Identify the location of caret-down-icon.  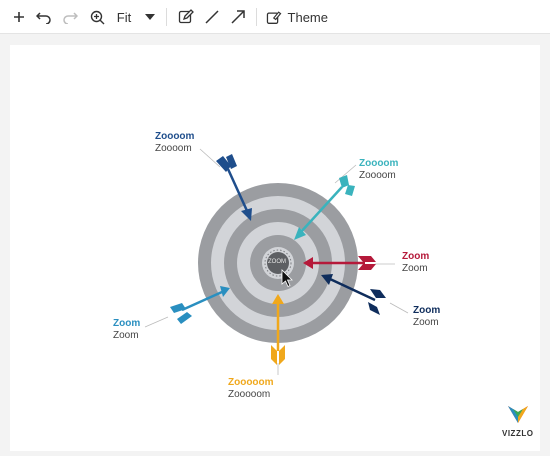
(150, 17).